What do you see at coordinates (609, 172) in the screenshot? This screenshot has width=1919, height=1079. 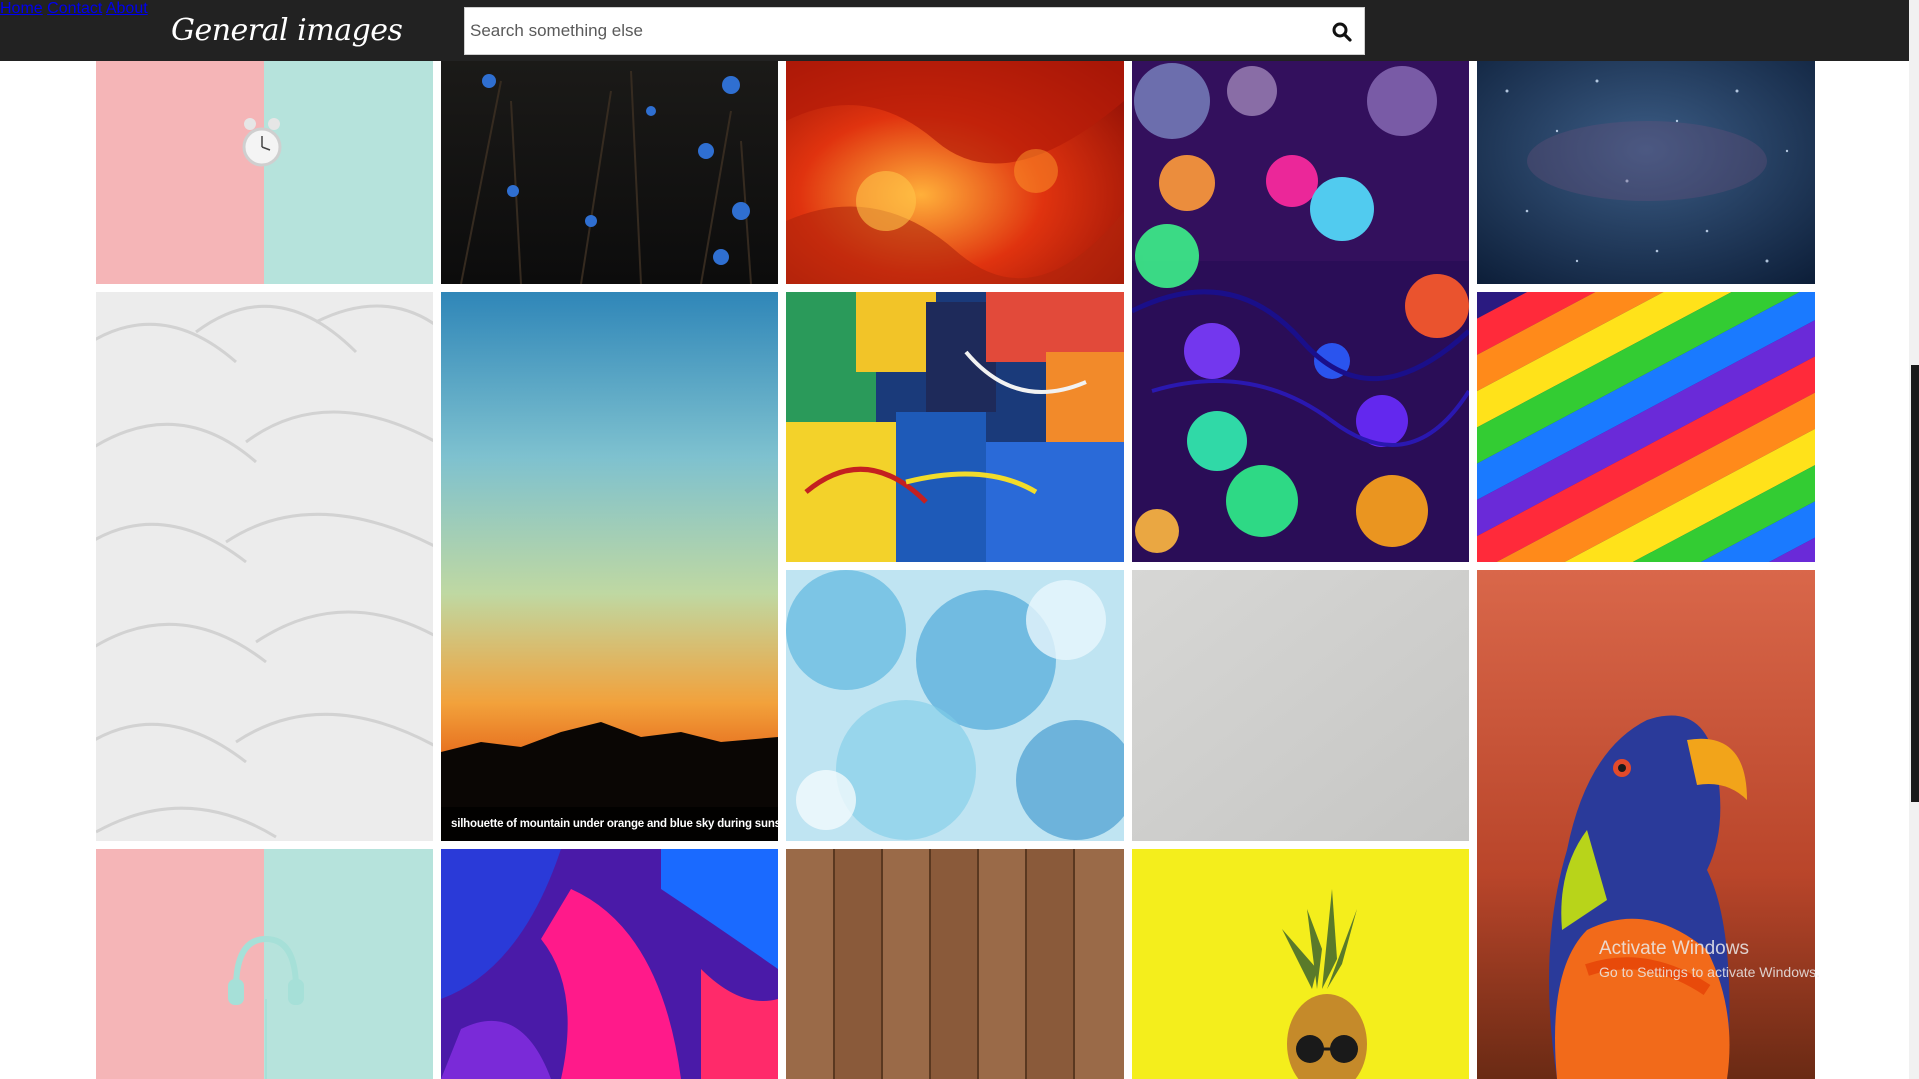 I see `gallery-image-blue-flowers` at bounding box center [609, 172].